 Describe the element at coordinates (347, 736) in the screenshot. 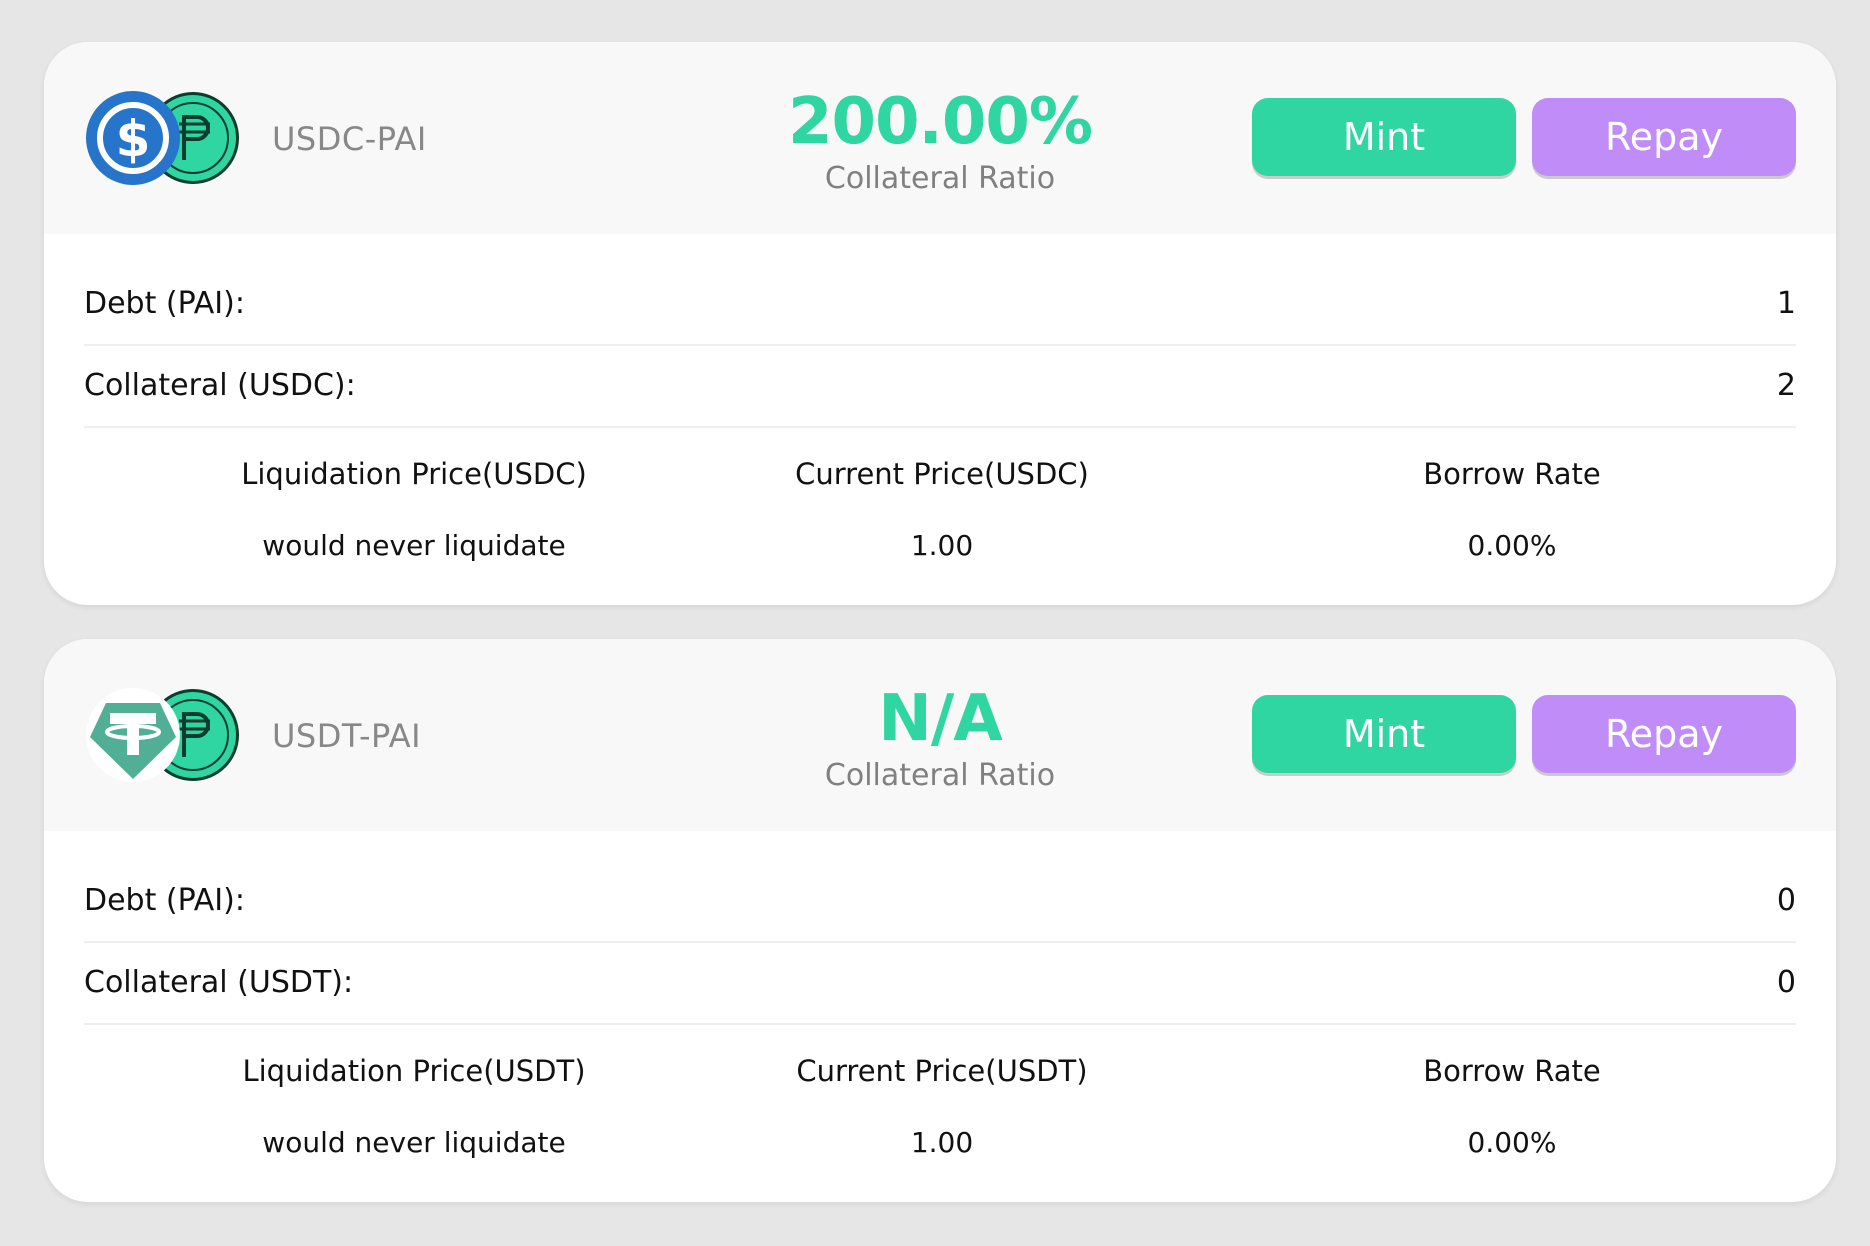

I see `pair-name: USDT-PAI` at that location.